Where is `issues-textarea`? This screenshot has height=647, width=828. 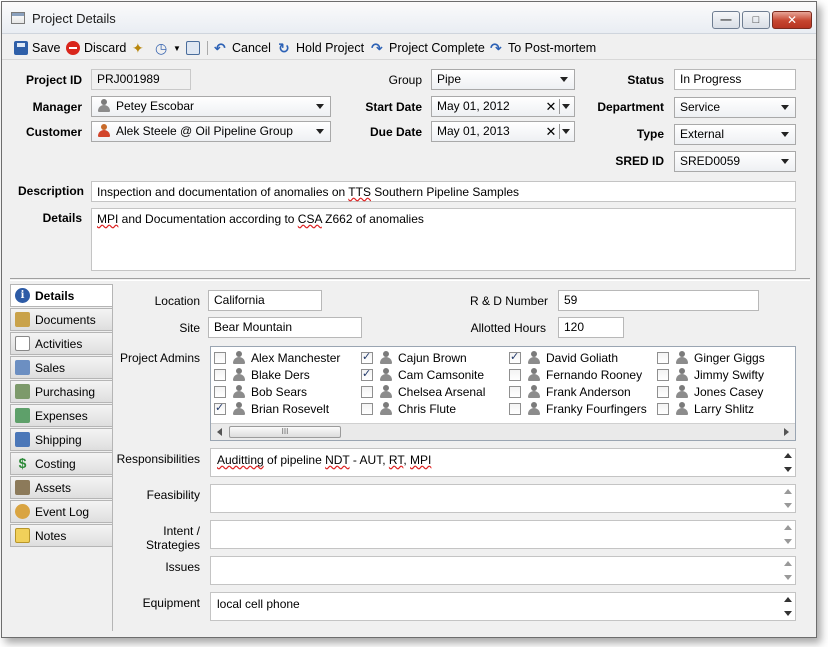 issues-textarea is located at coordinates (503, 570).